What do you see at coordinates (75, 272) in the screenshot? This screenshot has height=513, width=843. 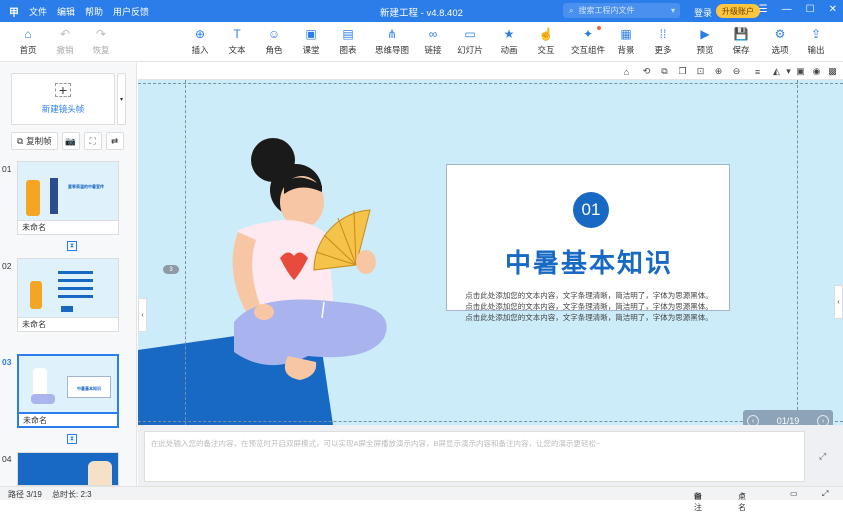 I see `thumb-line` at bounding box center [75, 272].